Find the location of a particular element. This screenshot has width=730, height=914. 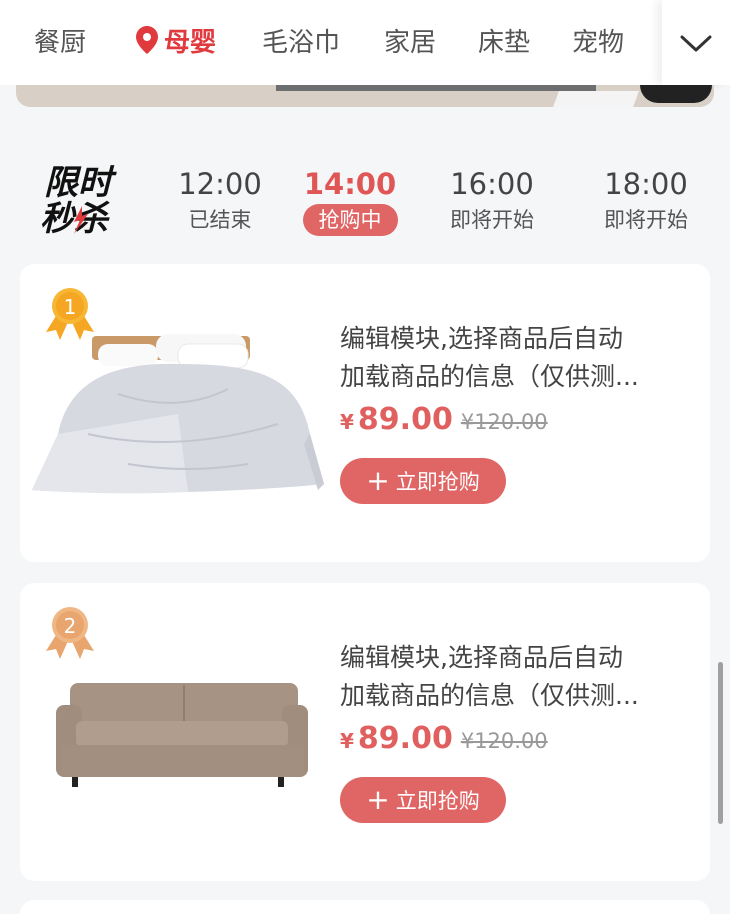

banner-magazine is located at coordinates (596, 99).